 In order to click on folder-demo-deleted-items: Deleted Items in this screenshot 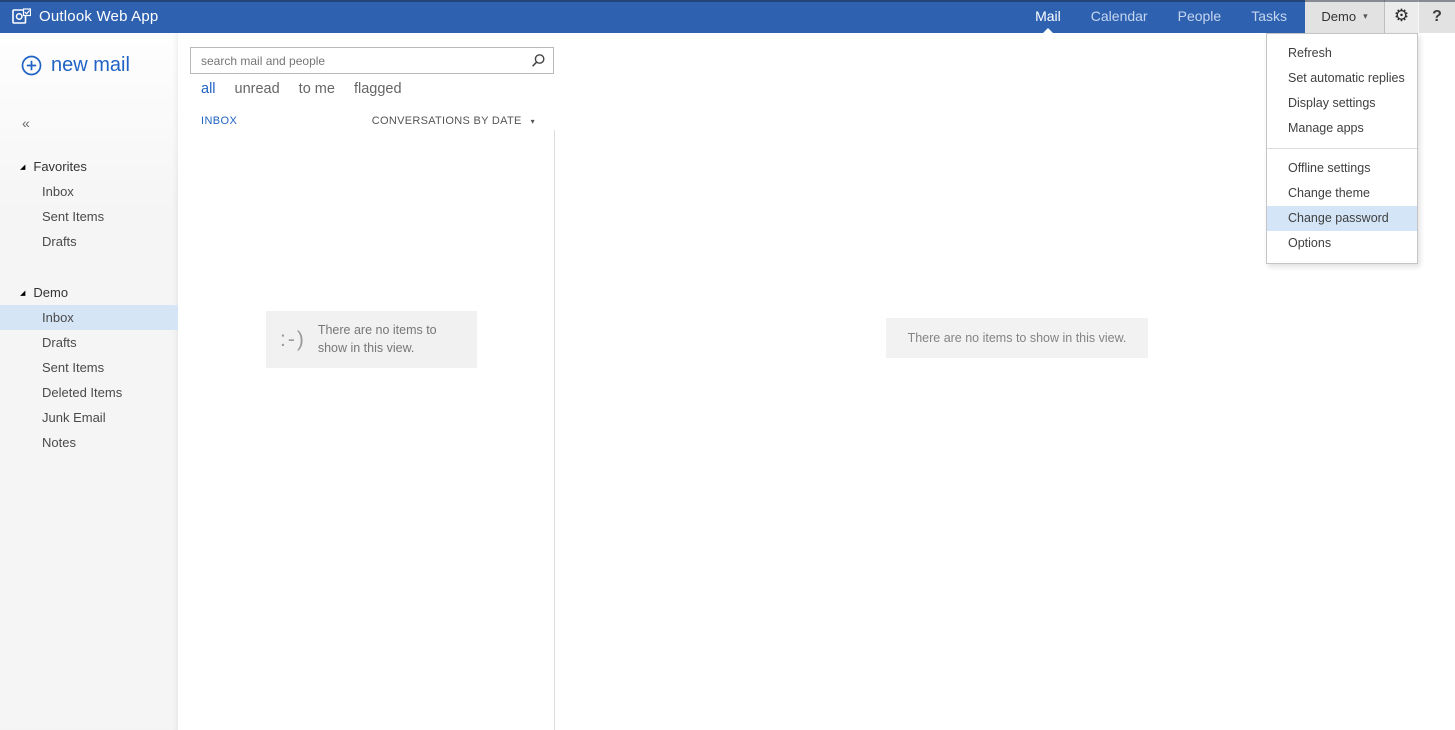, I will do `click(89, 392)`.